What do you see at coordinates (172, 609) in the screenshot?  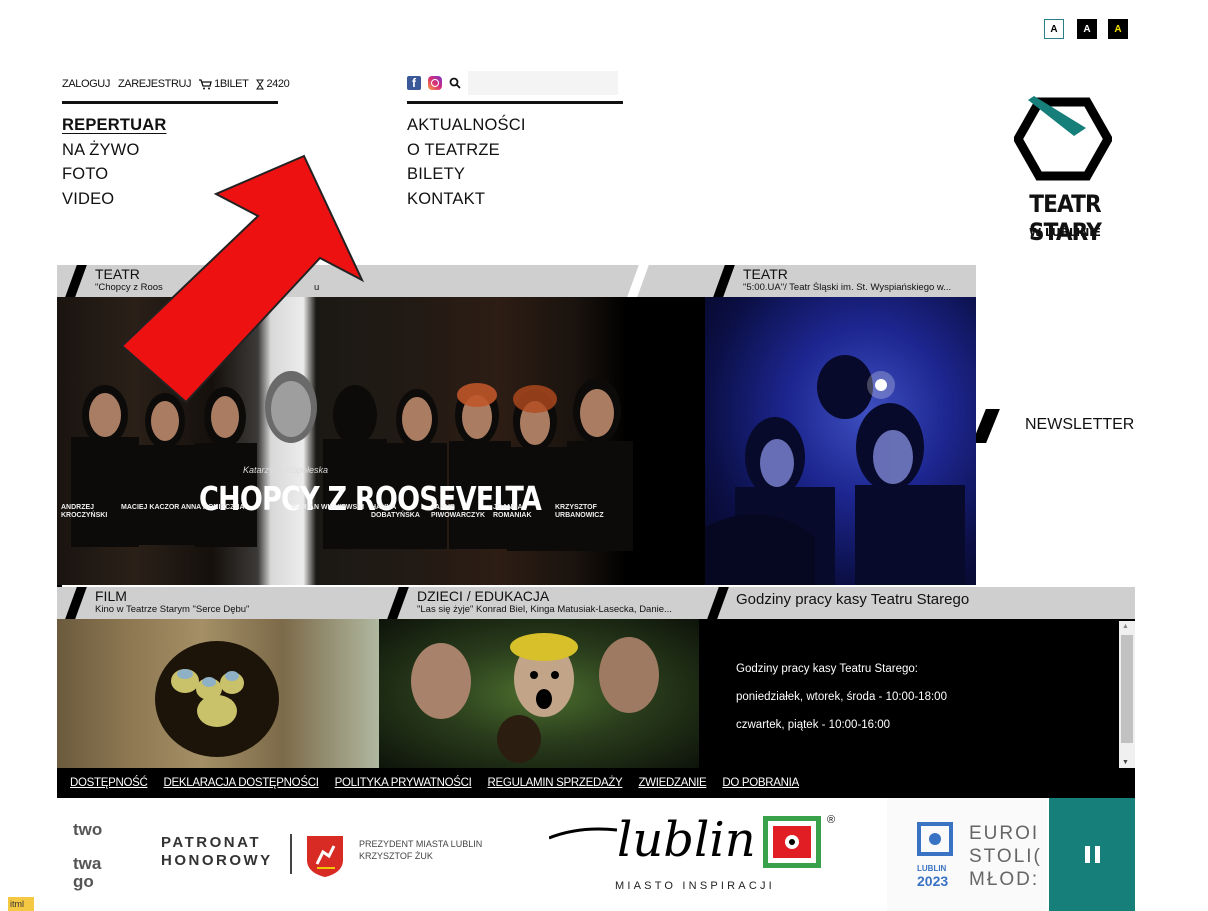 I see `tile-subtitle: Kino w Teatrze Starym "Serce Dębu"` at bounding box center [172, 609].